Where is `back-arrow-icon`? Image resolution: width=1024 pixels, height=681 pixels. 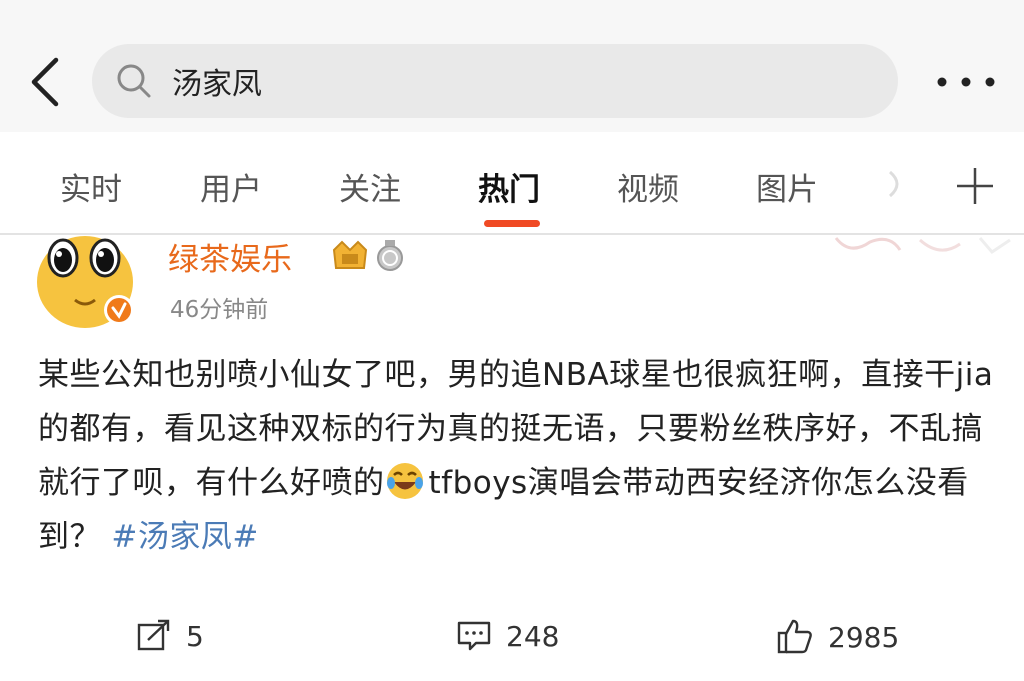 back-arrow-icon is located at coordinates (46, 82).